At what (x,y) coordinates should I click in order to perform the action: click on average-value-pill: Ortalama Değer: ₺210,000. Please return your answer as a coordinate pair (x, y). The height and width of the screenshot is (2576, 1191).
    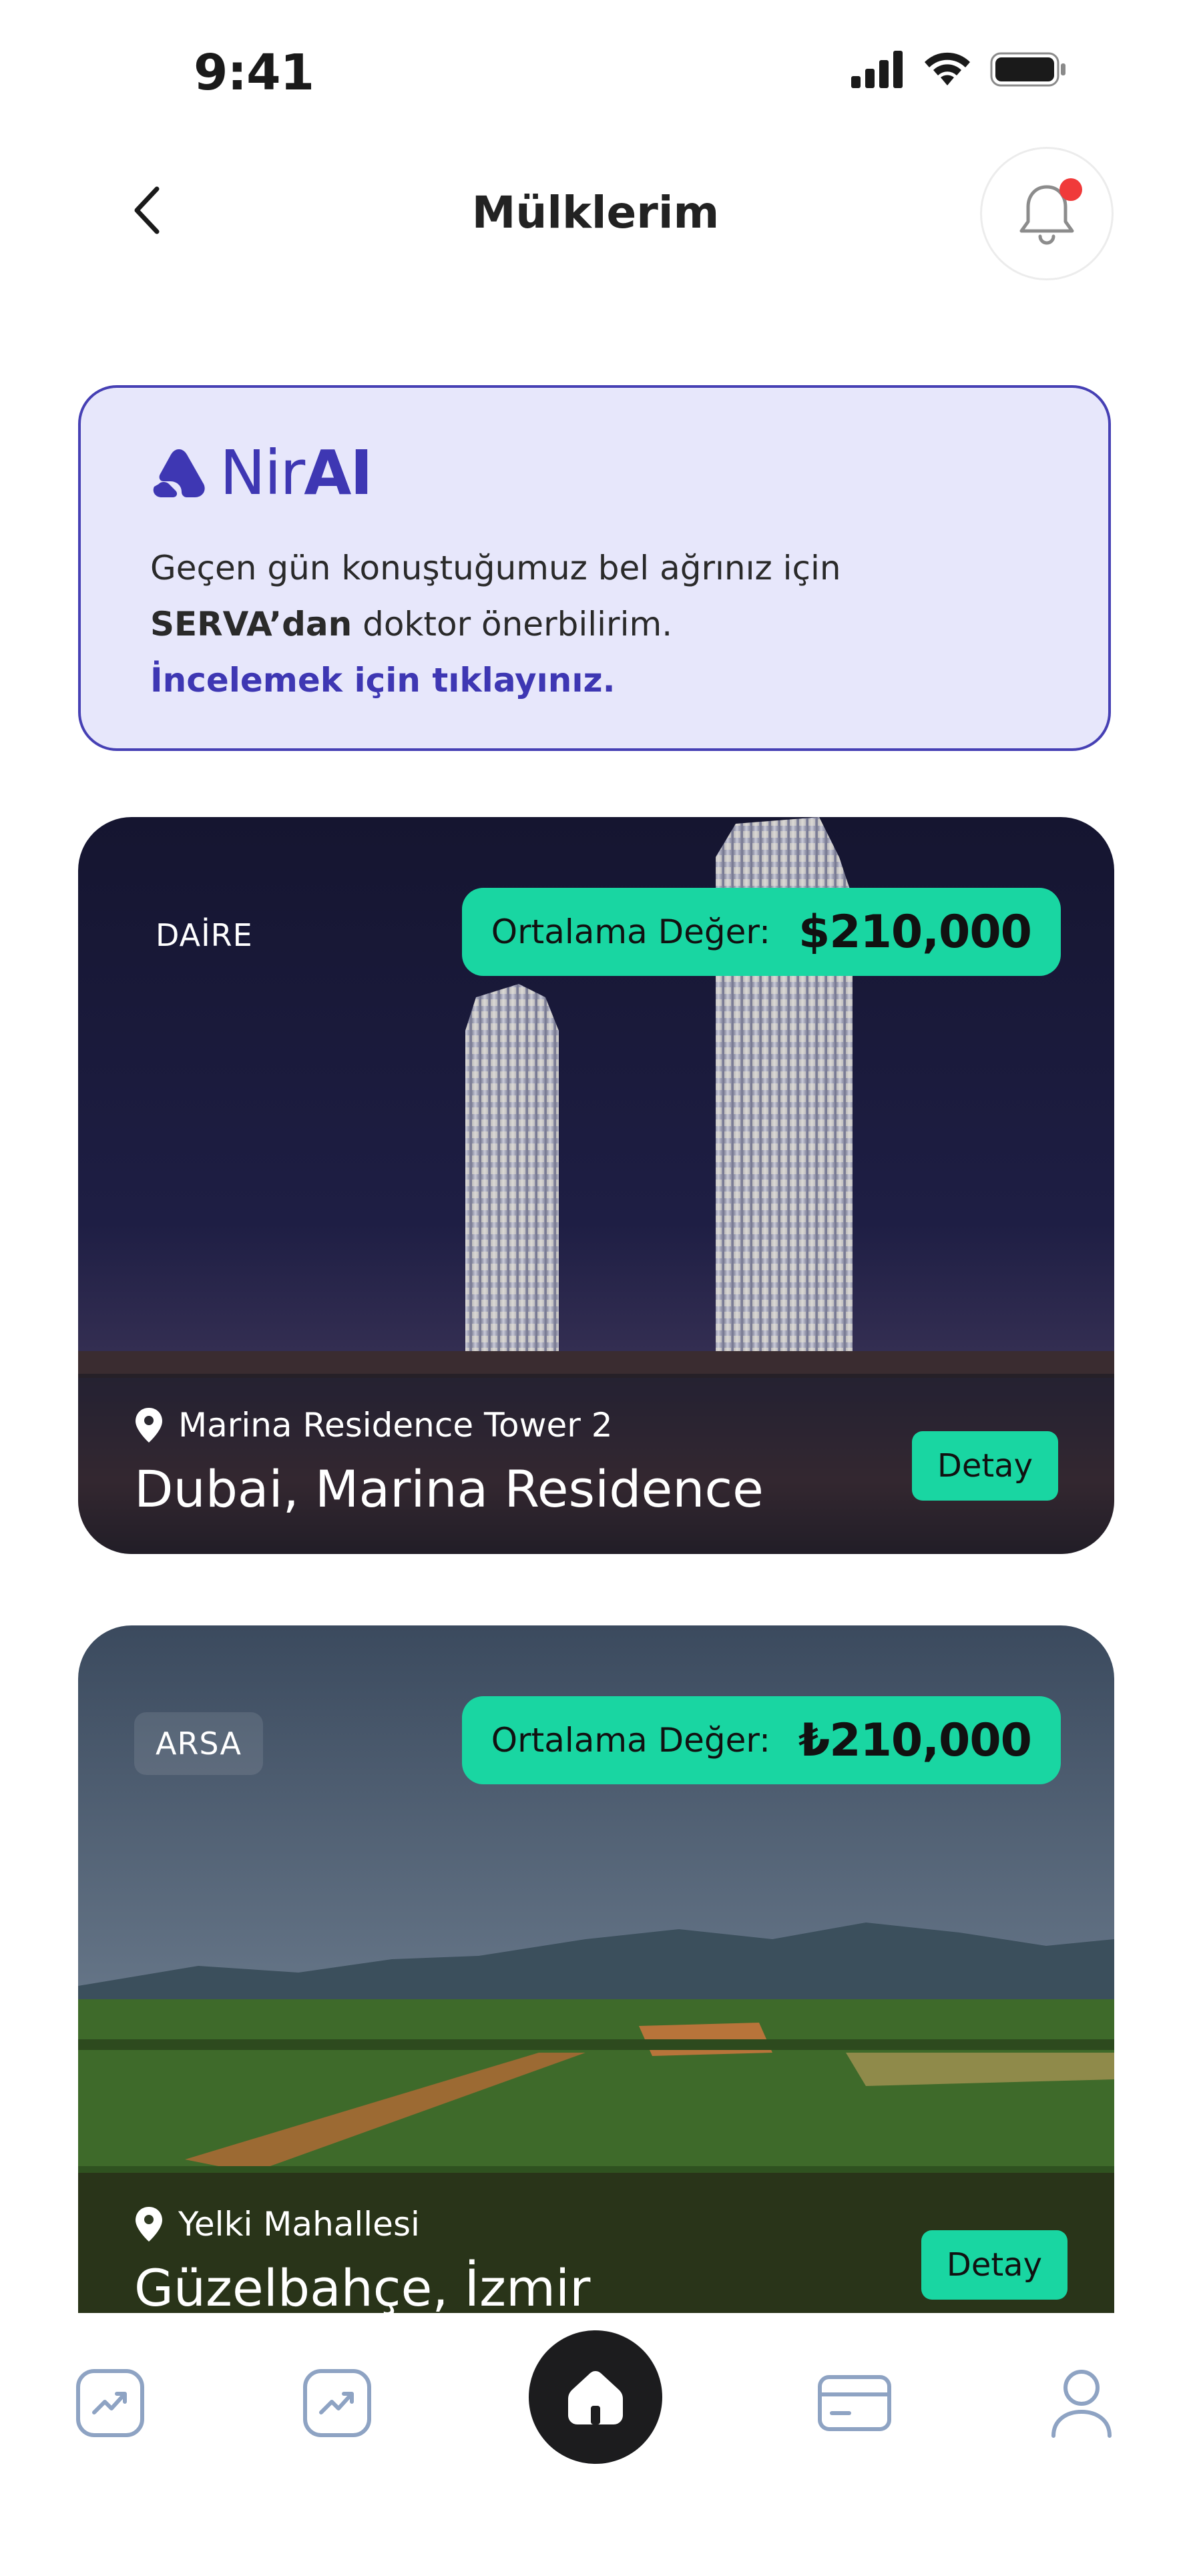
    Looking at the image, I should click on (761, 1740).